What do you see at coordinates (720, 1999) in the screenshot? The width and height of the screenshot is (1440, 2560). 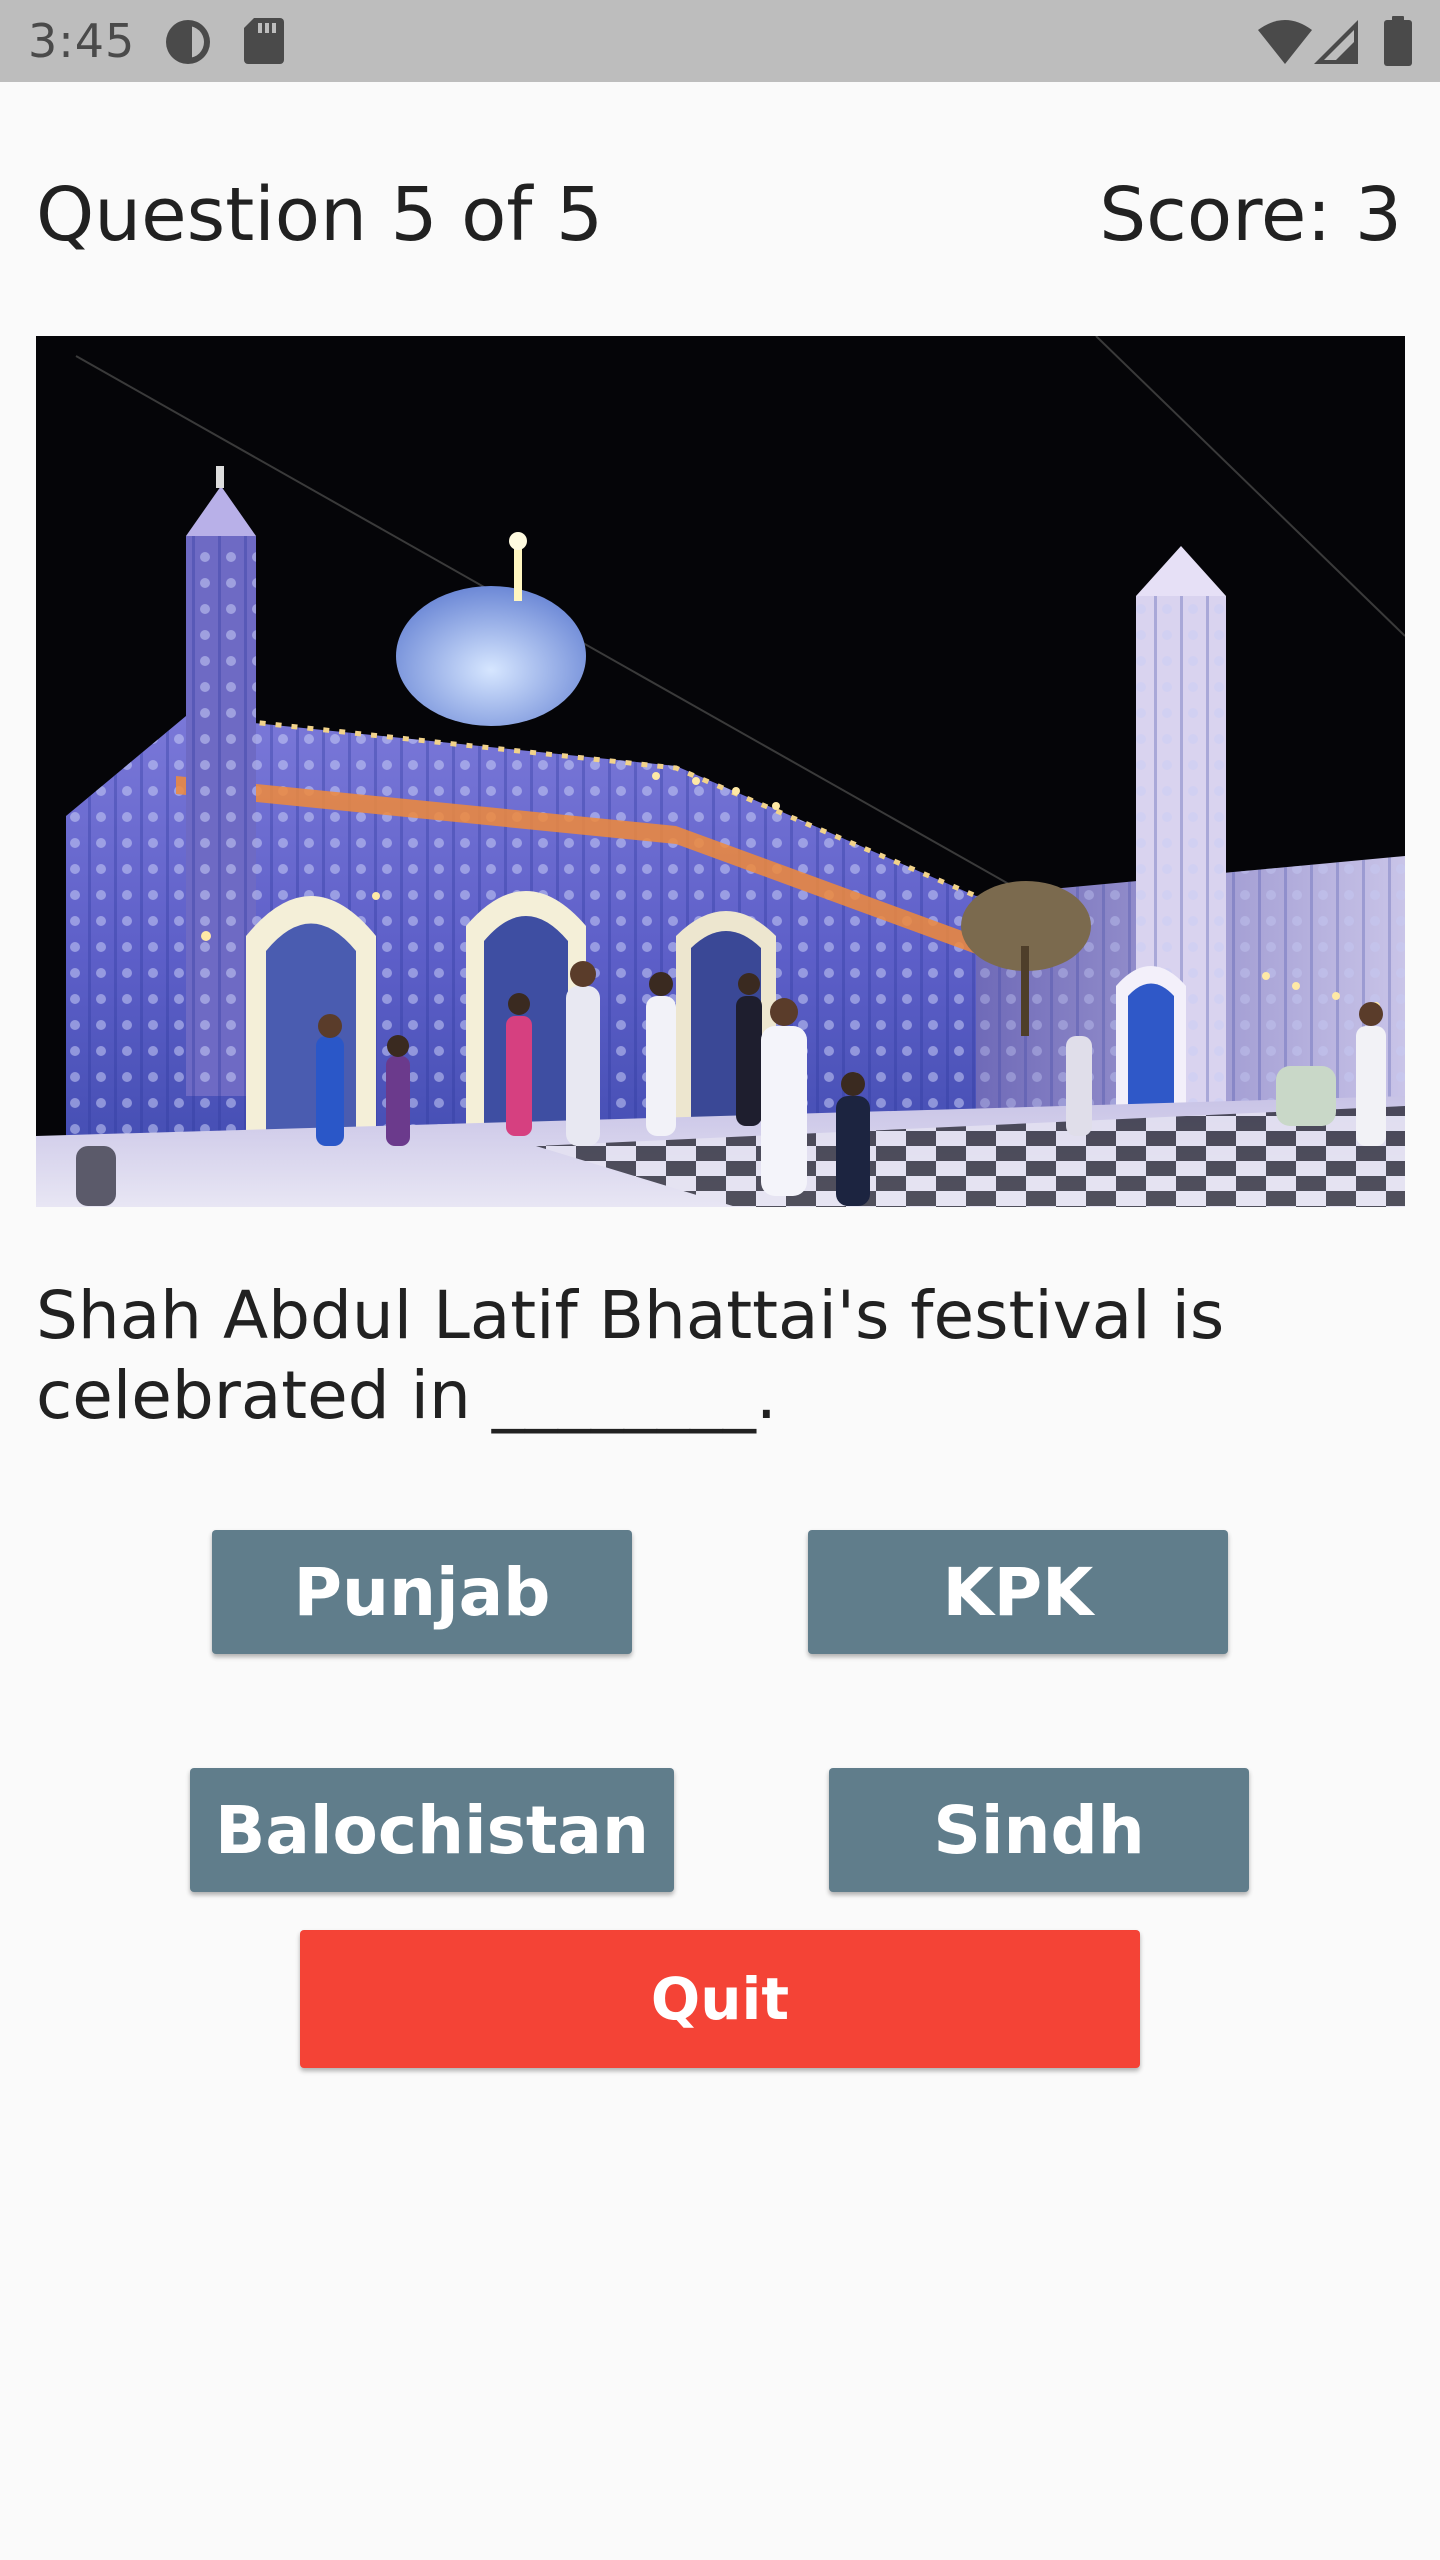 I see `quit-button: Quit` at bounding box center [720, 1999].